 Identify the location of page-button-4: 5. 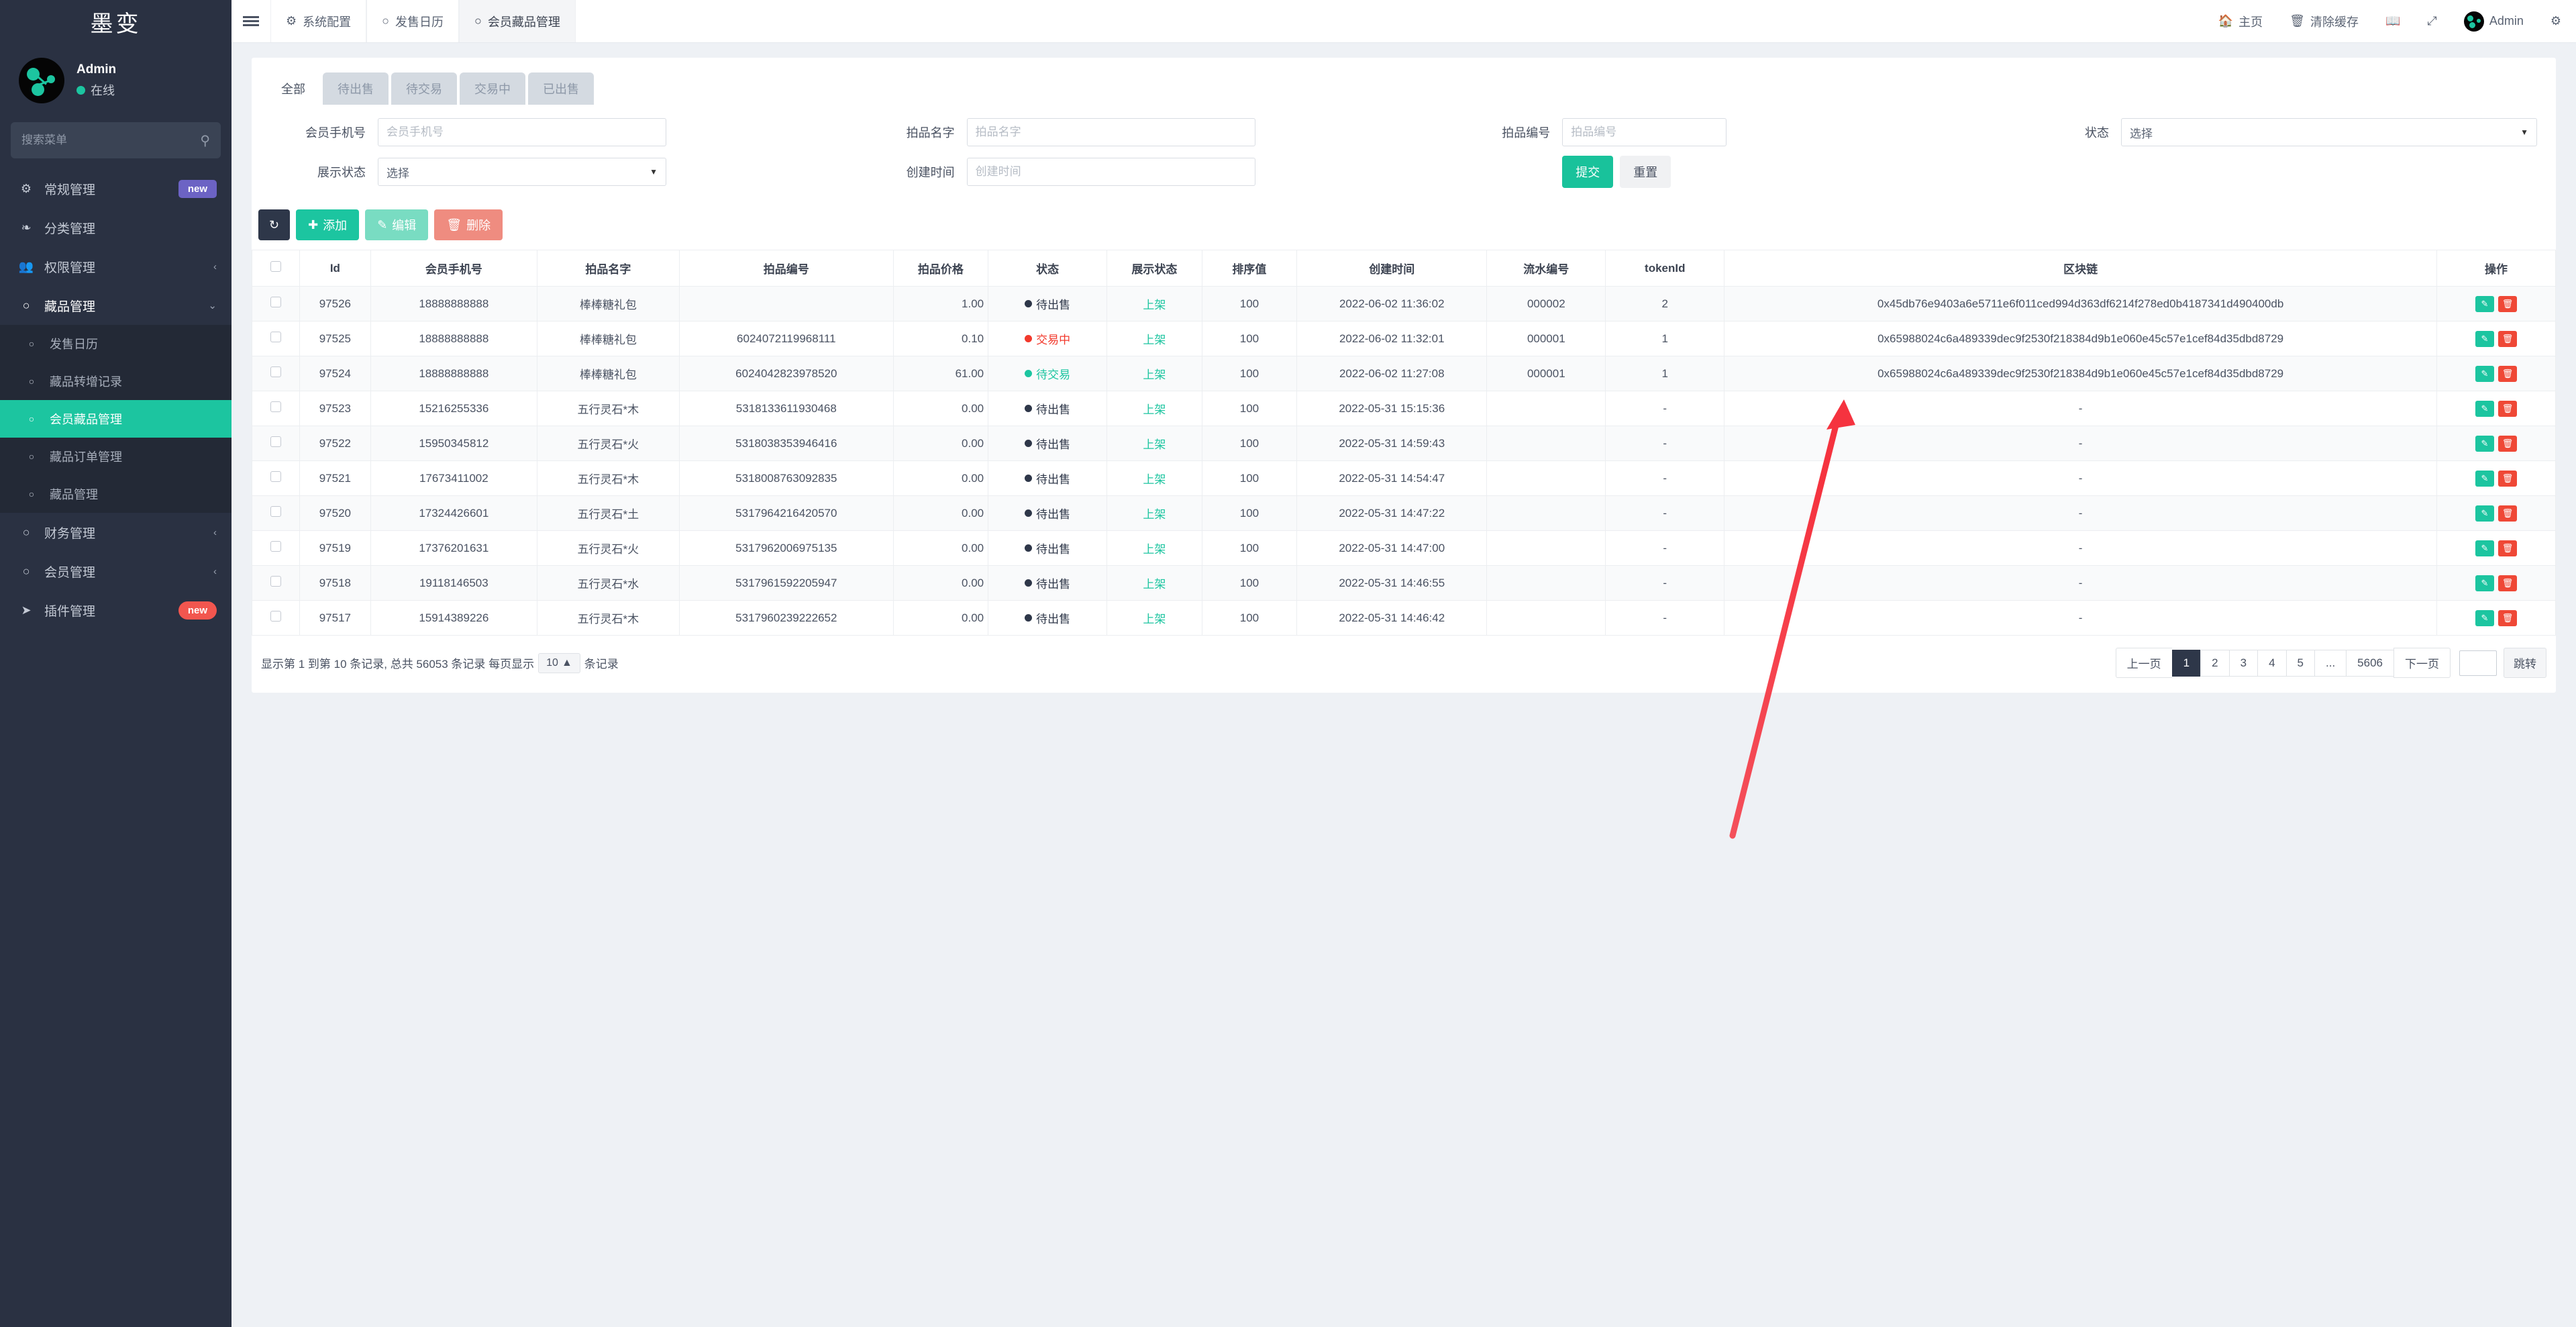
(2299, 663).